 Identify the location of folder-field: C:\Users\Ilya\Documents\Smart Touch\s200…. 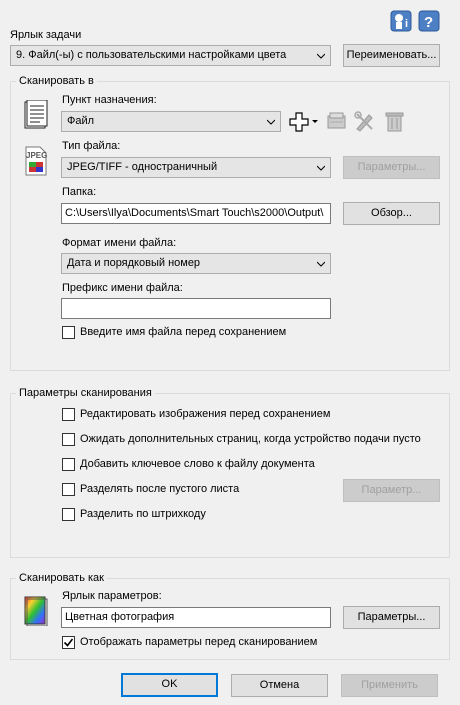
(196, 213).